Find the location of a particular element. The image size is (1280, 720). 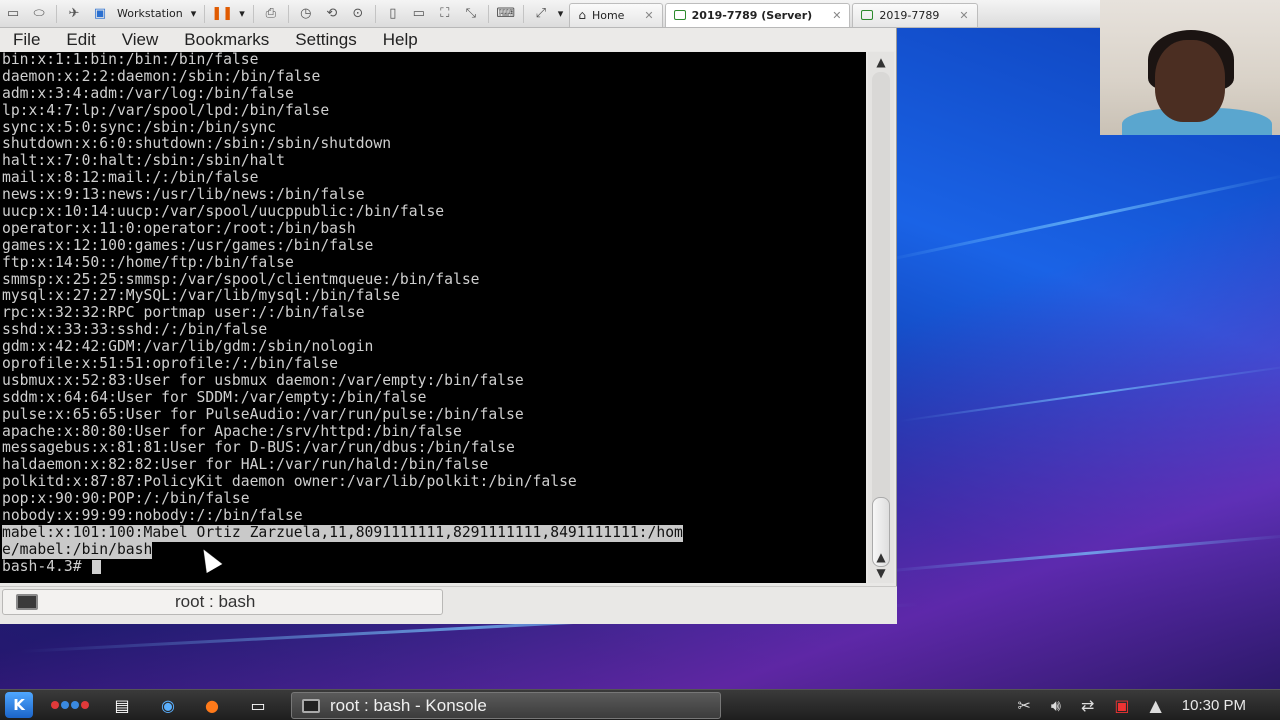

pause-icon: ❚❚ is located at coordinates (222, 14).